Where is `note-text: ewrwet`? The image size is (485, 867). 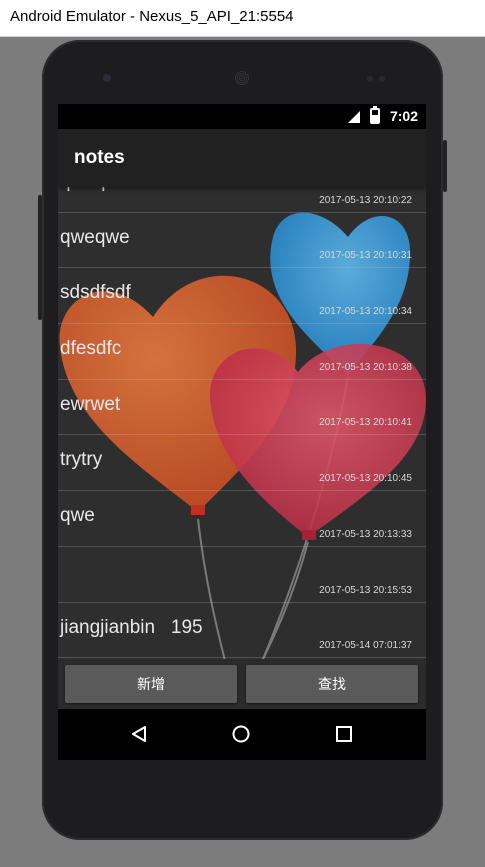 note-text: ewrwet is located at coordinates (90, 404).